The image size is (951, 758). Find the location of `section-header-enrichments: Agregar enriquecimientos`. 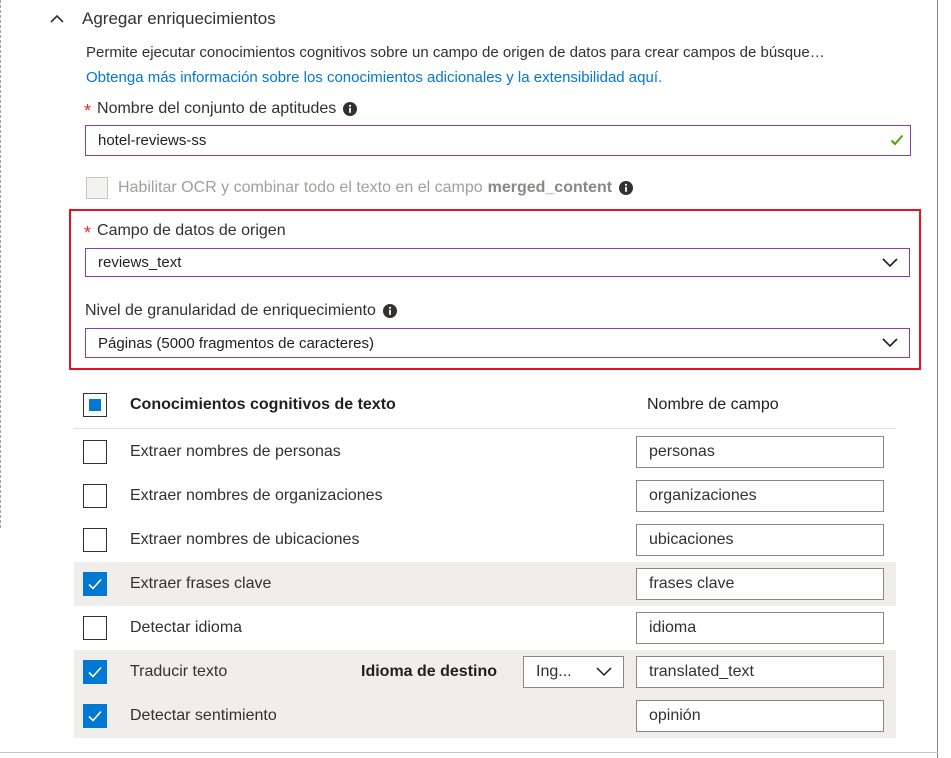

section-header-enrichments: Agregar enriquecimientos is located at coordinates (161, 19).